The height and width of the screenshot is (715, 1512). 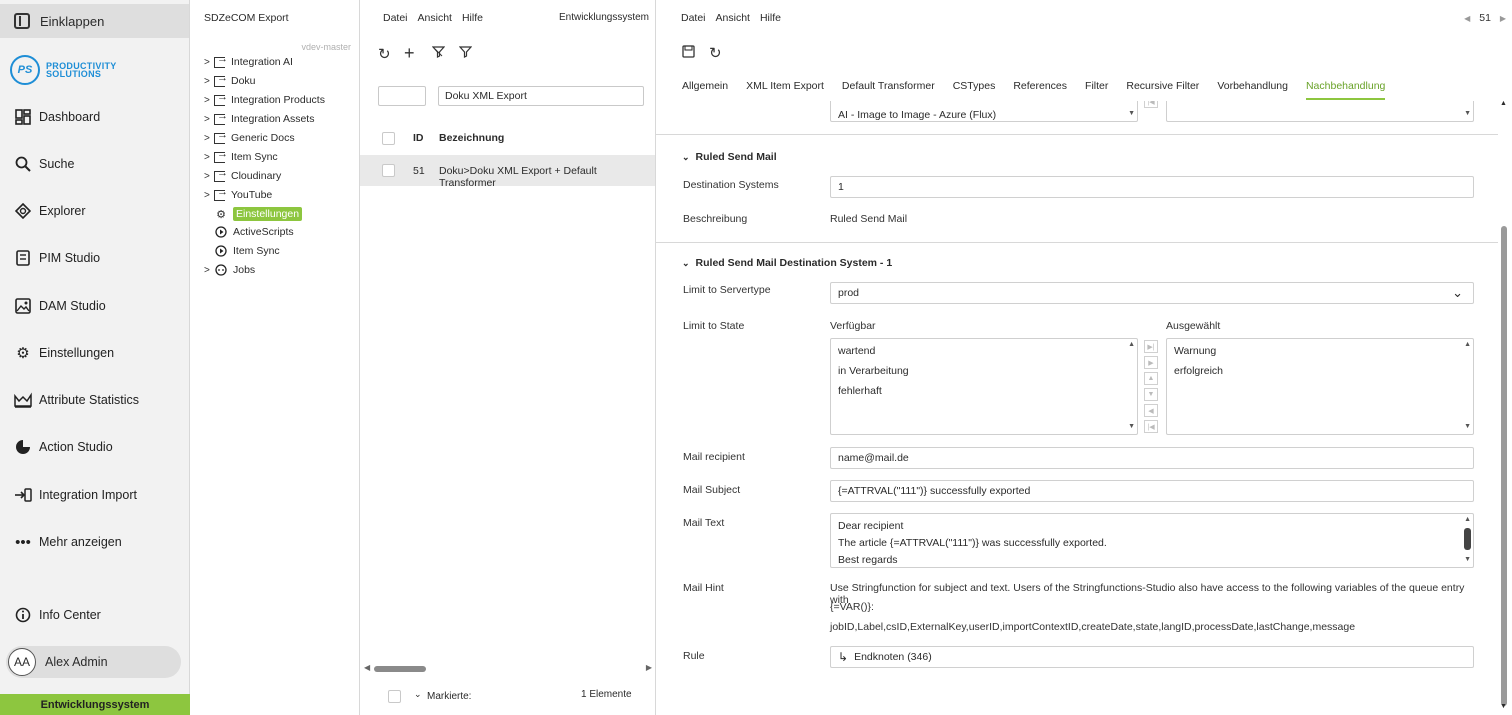 What do you see at coordinates (785, 90) in the screenshot?
I see `tab-xml-item-export: XML Item Export` at bounding box center [785, 90].